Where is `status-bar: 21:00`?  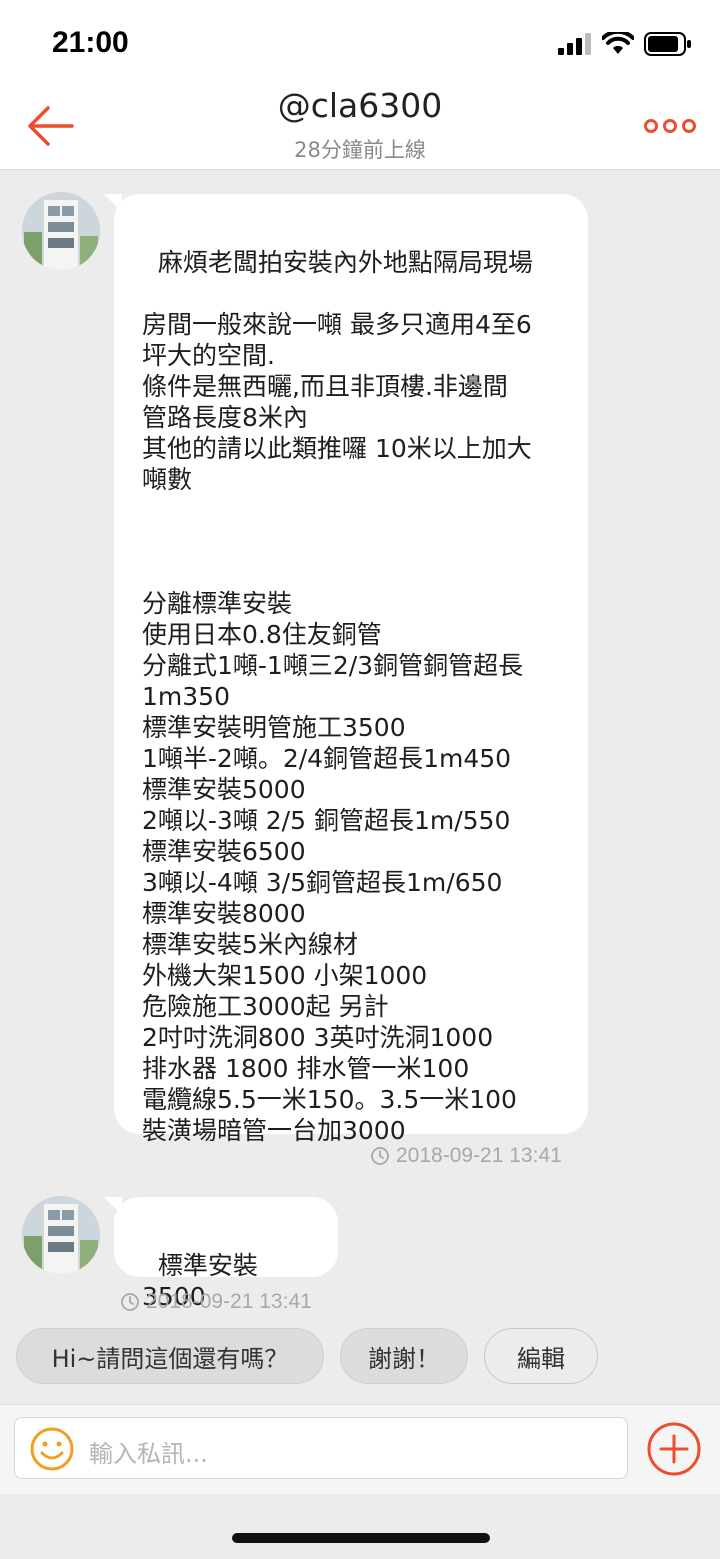 status-bar: 21:00 is located at coordinates (360, 42).